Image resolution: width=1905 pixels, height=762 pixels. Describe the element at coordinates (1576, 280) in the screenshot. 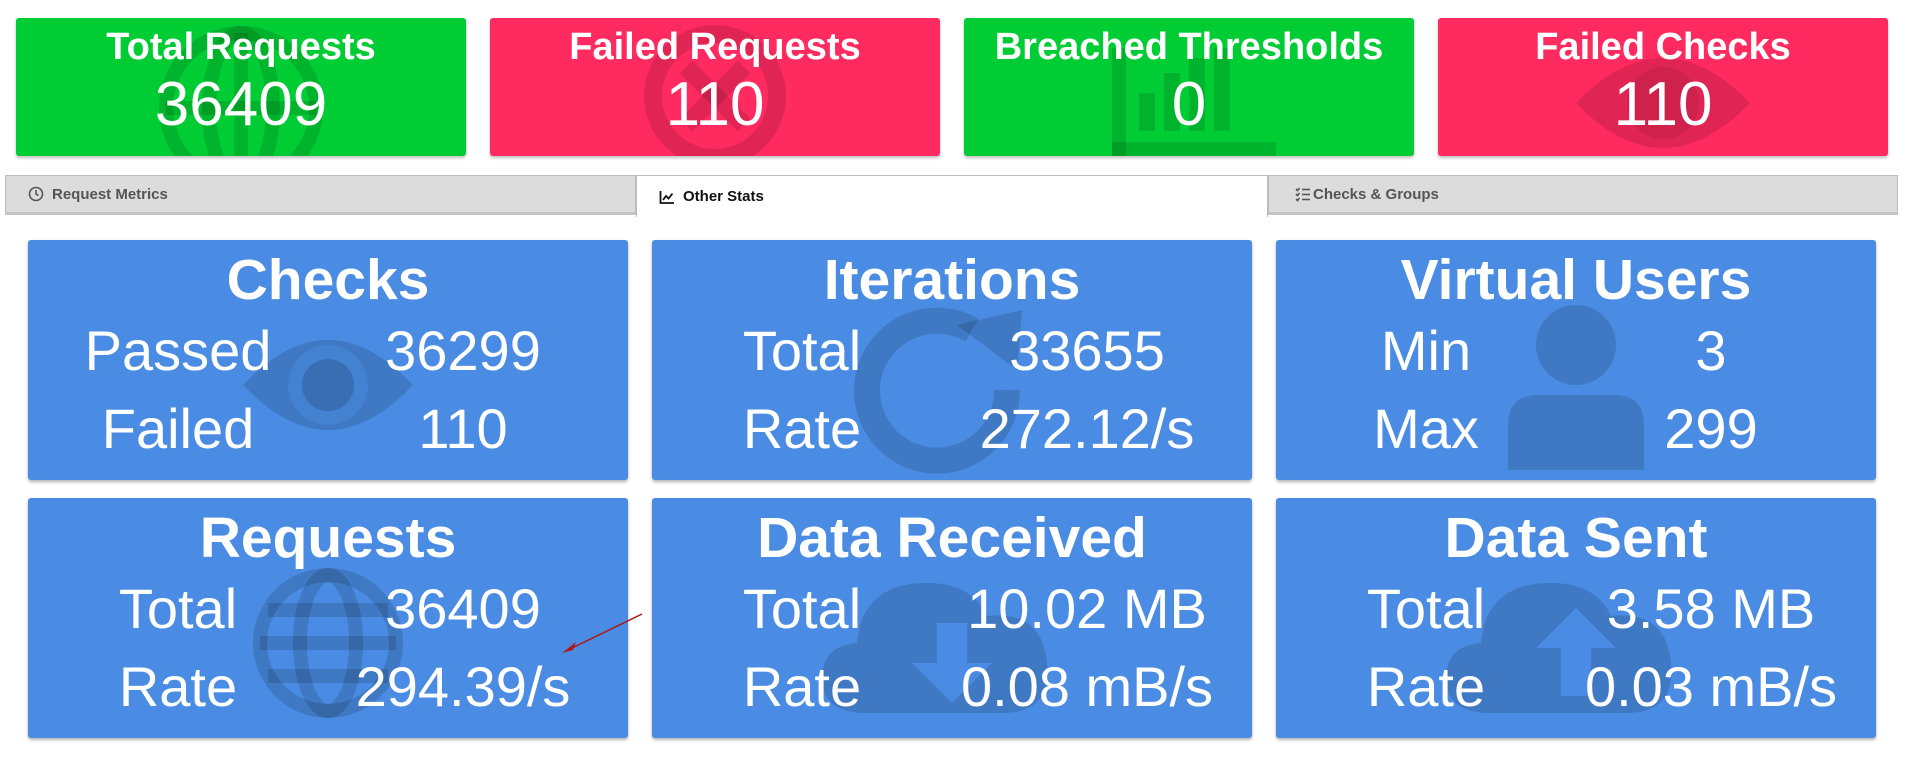

I see `virtual-users-title: Virtual Users` at that location.